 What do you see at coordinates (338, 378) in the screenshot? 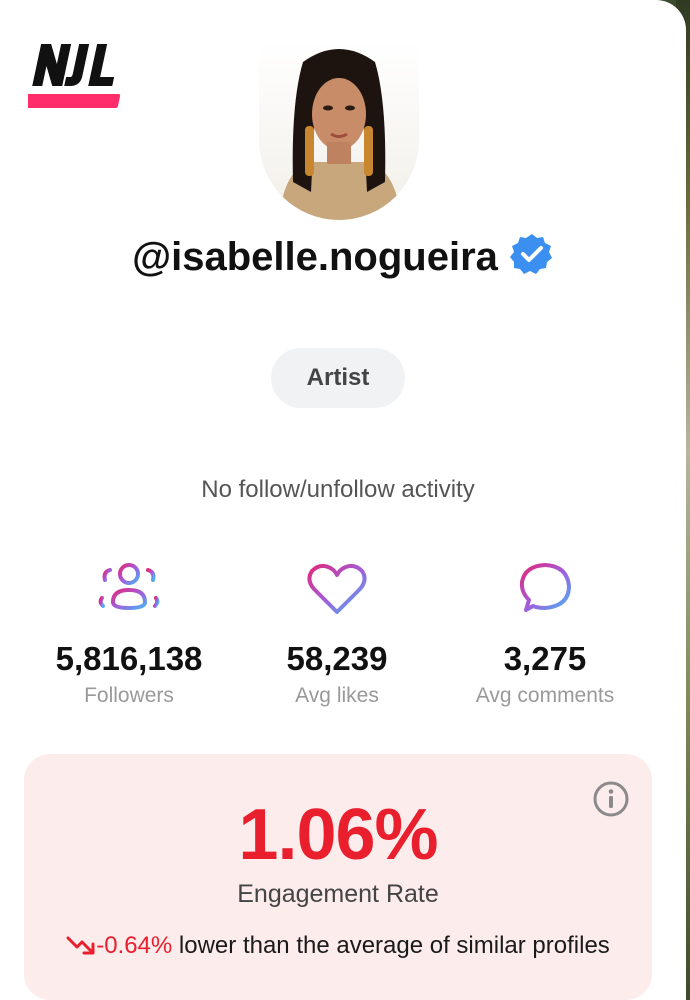
I see `category-tag: Artist` at bounding box center [338, 378].